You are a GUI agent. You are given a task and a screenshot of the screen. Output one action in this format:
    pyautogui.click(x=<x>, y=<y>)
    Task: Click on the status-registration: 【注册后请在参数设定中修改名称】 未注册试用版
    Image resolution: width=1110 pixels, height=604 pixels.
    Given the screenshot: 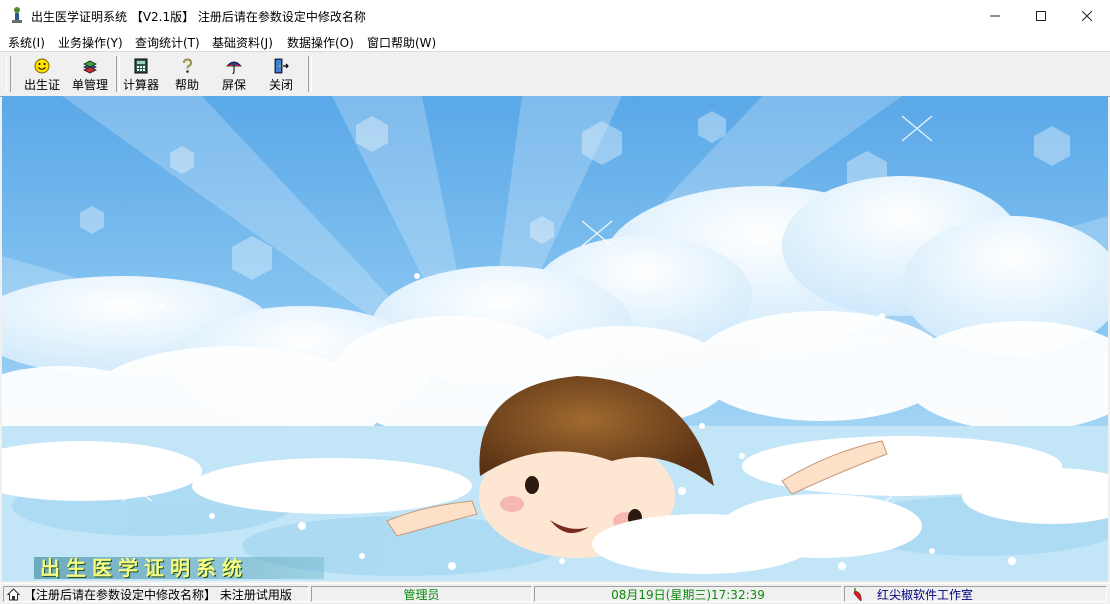 What is the action you would take?
    pyautogui.click(x=158, y=595)
    